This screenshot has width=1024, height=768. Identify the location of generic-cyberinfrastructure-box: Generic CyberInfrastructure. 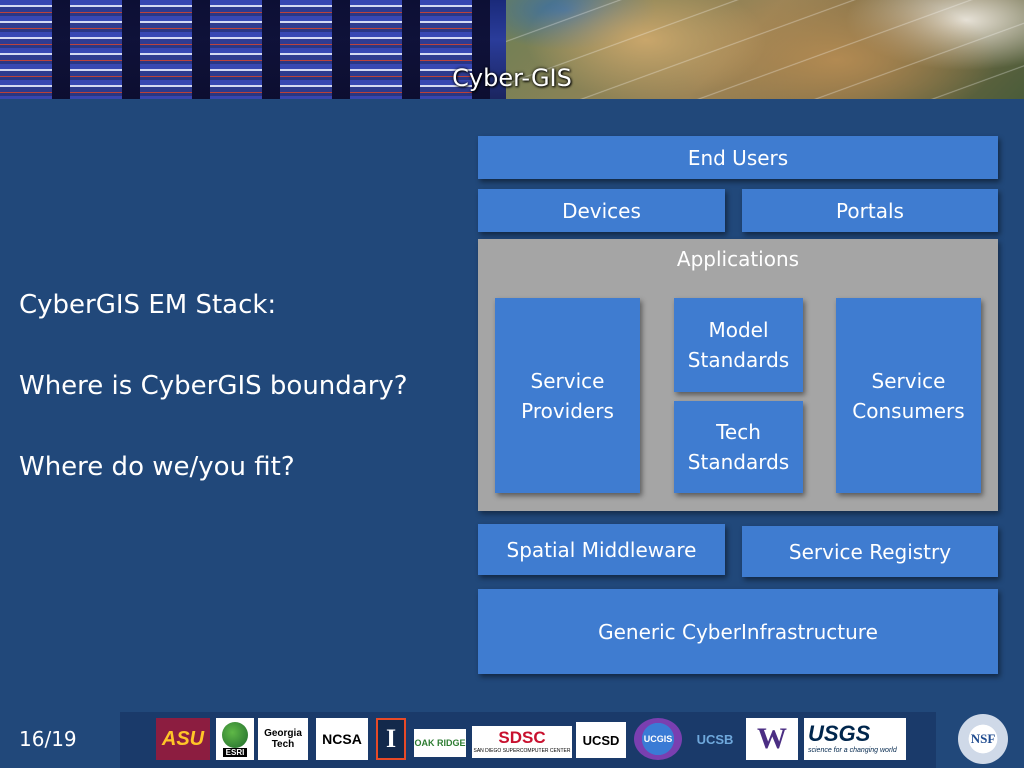
(738, 631).